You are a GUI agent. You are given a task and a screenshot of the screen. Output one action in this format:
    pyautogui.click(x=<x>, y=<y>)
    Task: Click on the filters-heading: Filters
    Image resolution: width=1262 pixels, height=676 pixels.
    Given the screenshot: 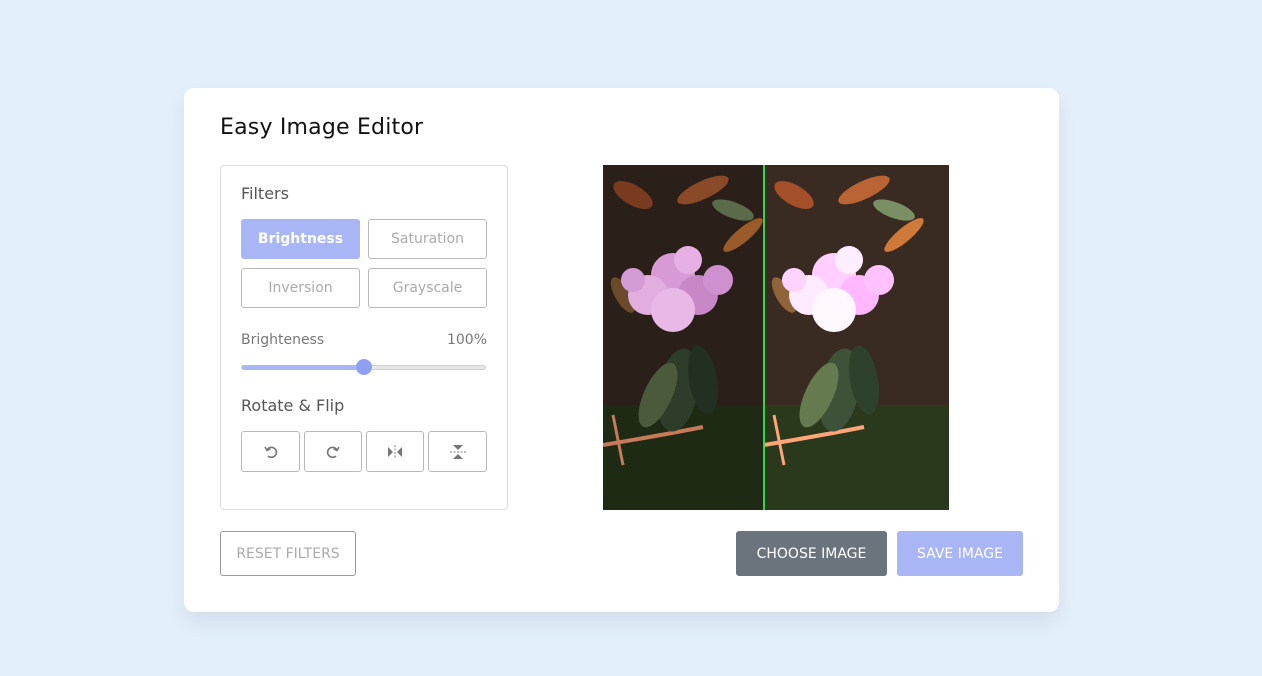 What is the action you would take?
    pyautogui.click(x=265, y=193)
    